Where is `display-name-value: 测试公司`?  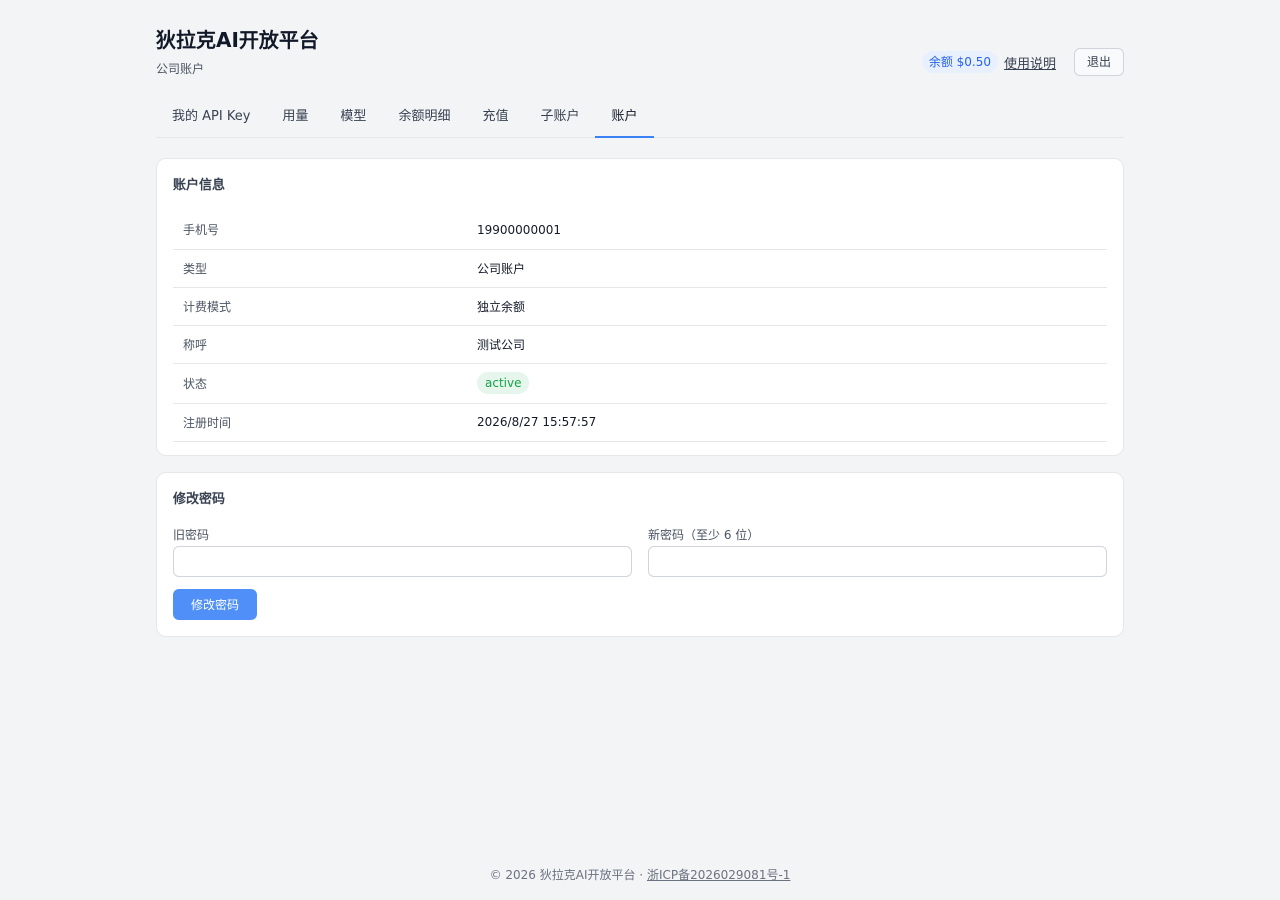 display-name-value: 测试公司 is located at coordinates (792, 344).